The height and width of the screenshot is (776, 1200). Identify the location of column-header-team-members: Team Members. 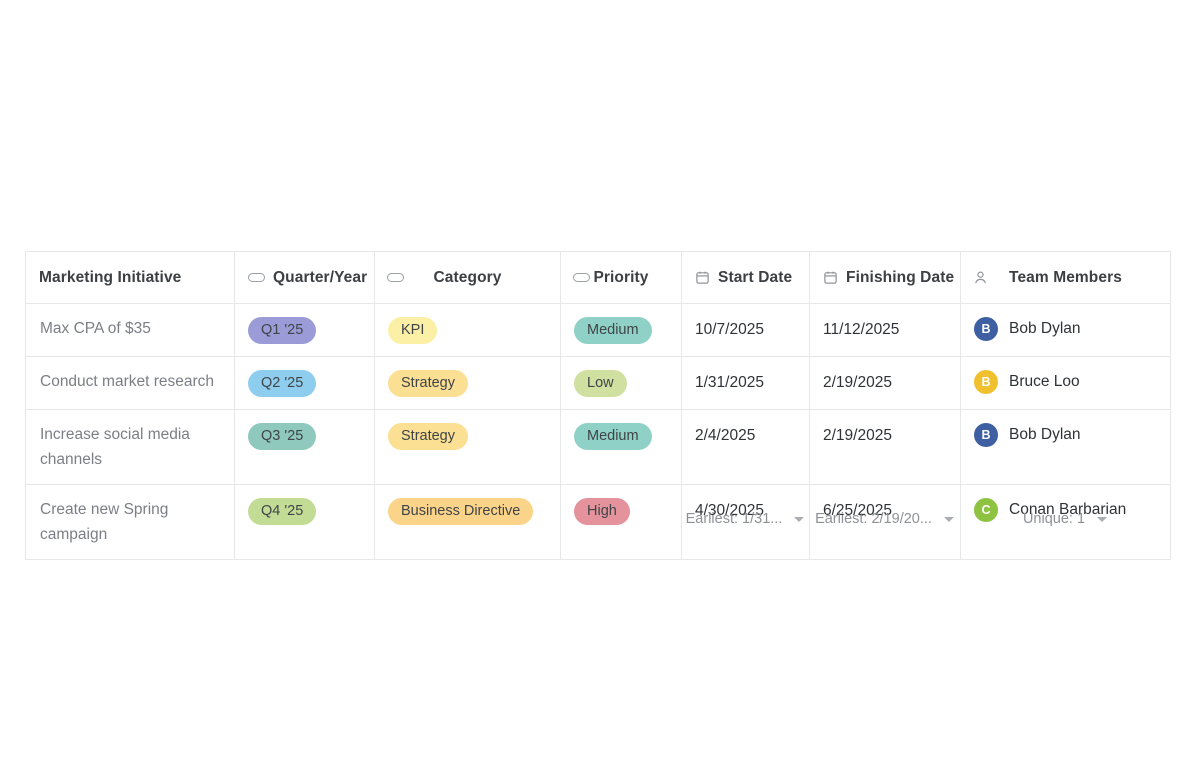
(1065, 277).